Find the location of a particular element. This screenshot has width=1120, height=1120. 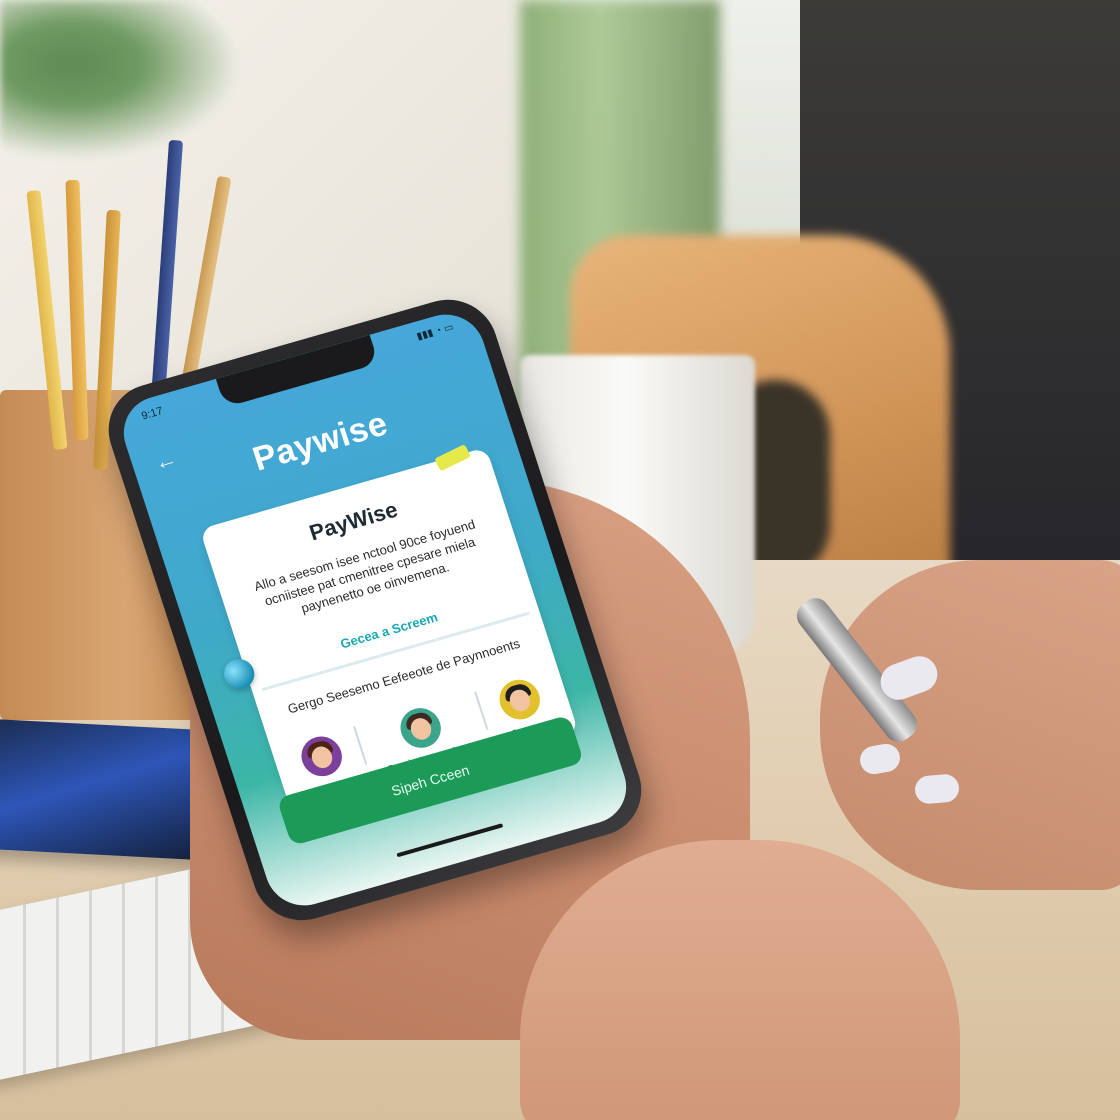

card-accent-tag is located at coordinates (453, 458).